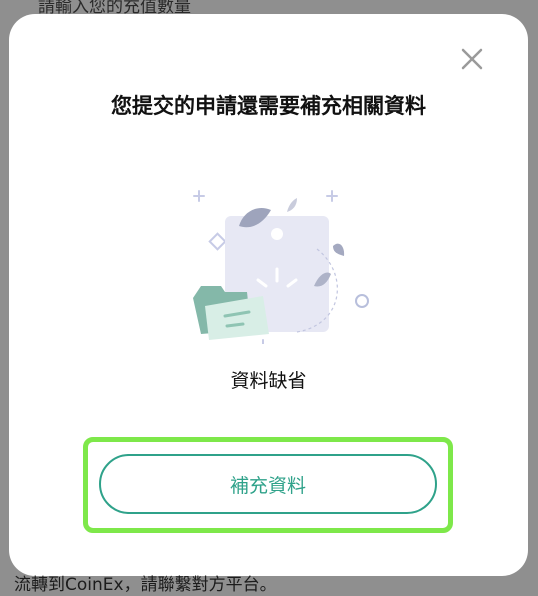  I want to click on background-bottom-text: 流轉到CoinEx，請聯繫對方平台。, so click(145, 585).